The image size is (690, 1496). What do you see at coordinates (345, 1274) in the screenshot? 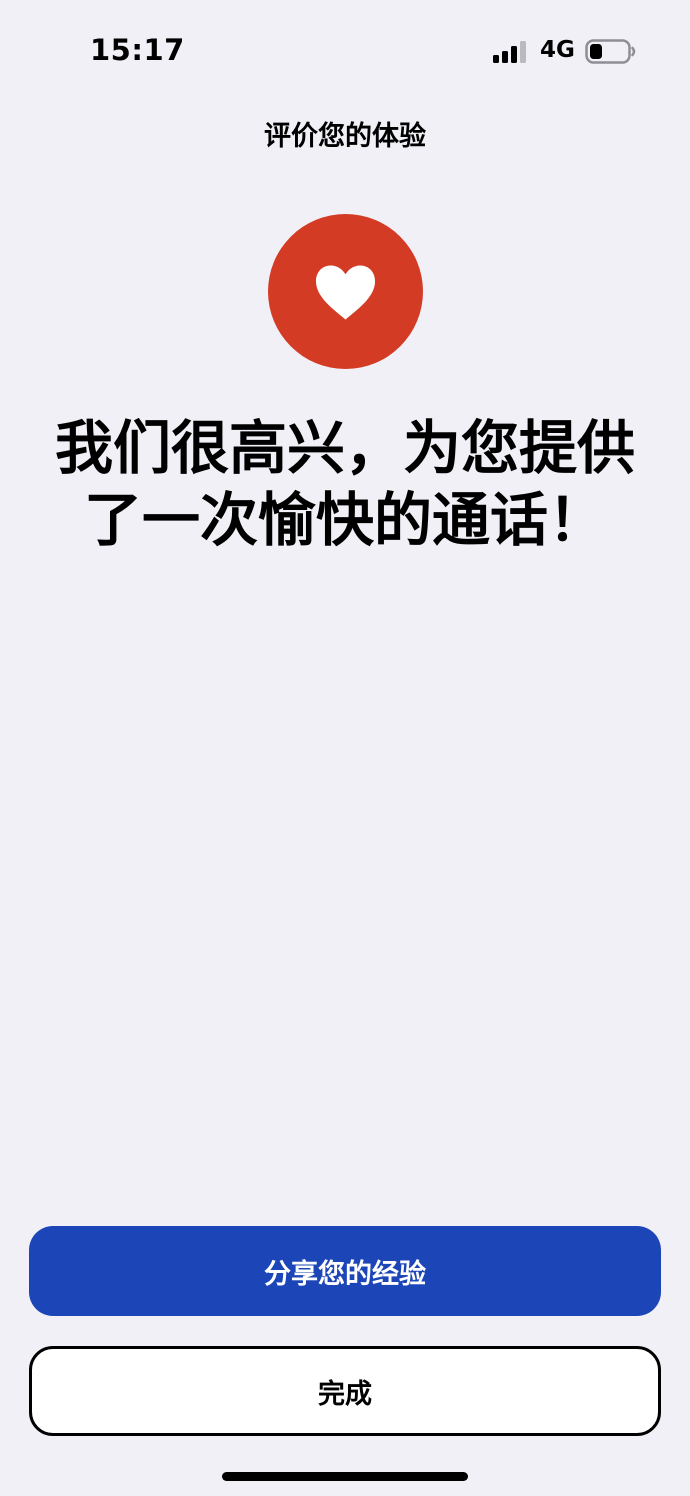
I see `share-experience-label: 分享您的经验` at bounding box center [345, 1274].